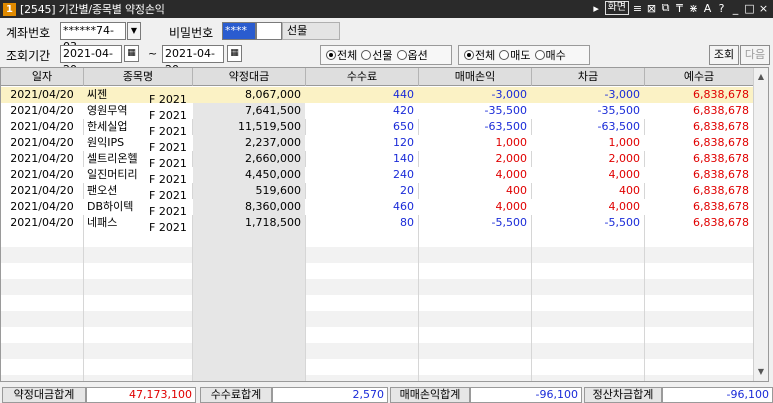  What do you see at coordinates (28, 33) in the screenshot?
I see `account-label: 계좌번호` at bounding box center [28, 33].